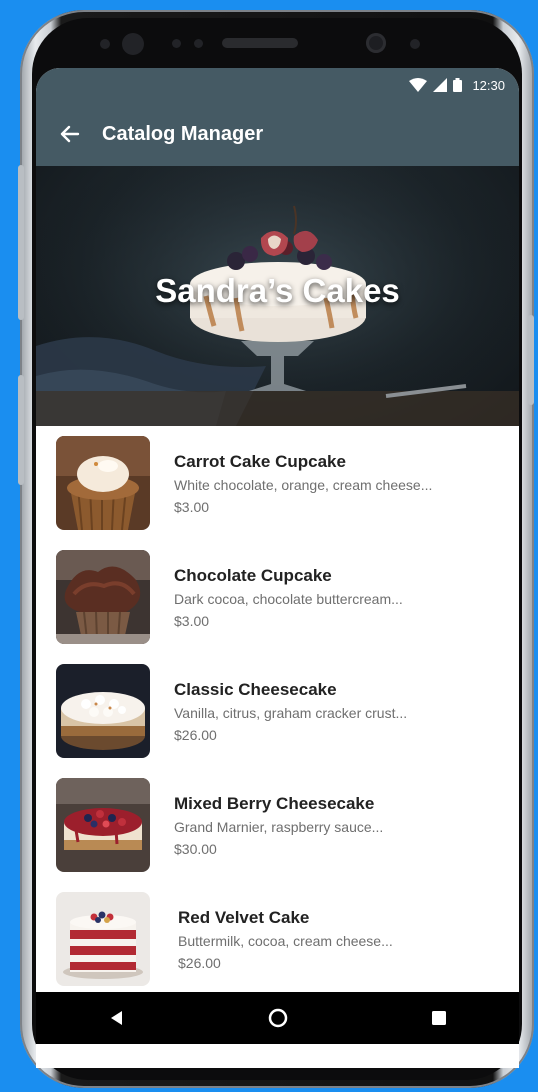  What do you see at coordinates (531, 360) in the screenshot?
I see `power-button-right` at bounding box center [531, 360].